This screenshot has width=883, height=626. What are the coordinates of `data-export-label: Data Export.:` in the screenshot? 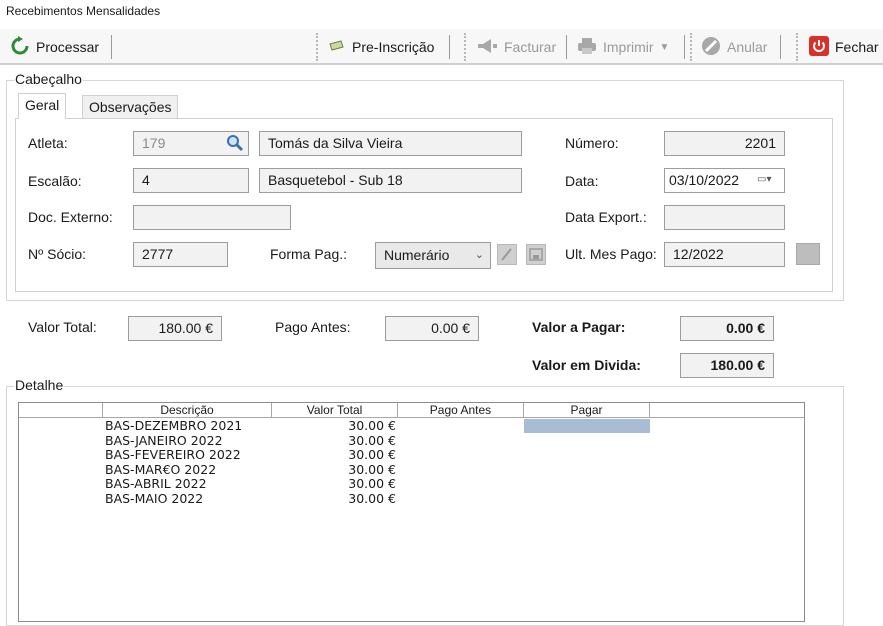 It's located at (606, 217).